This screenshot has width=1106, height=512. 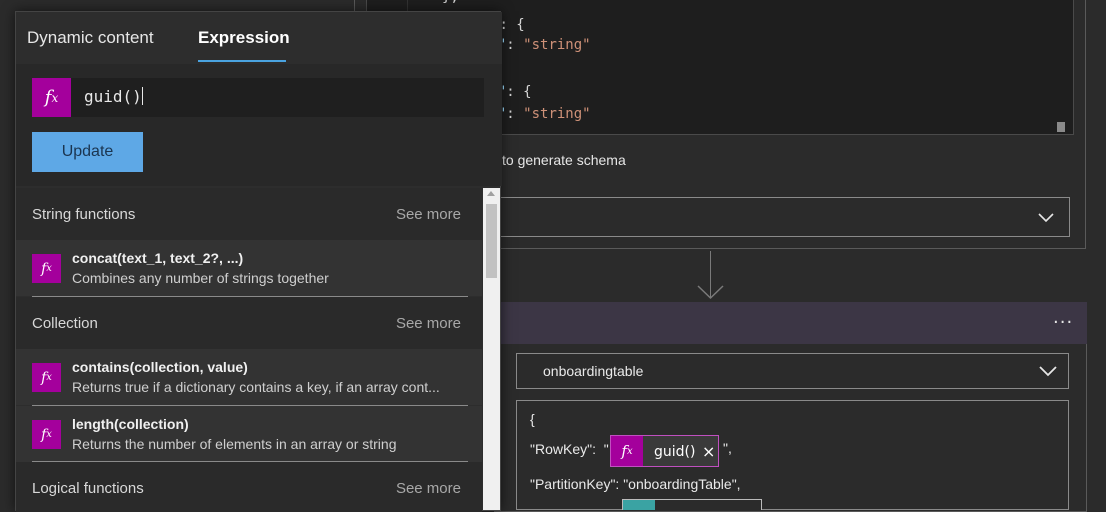 What do you see at coordinates (244, 38) in the screenshot?
I see `tab-expression: Expression` at bounding box center [244, 38].